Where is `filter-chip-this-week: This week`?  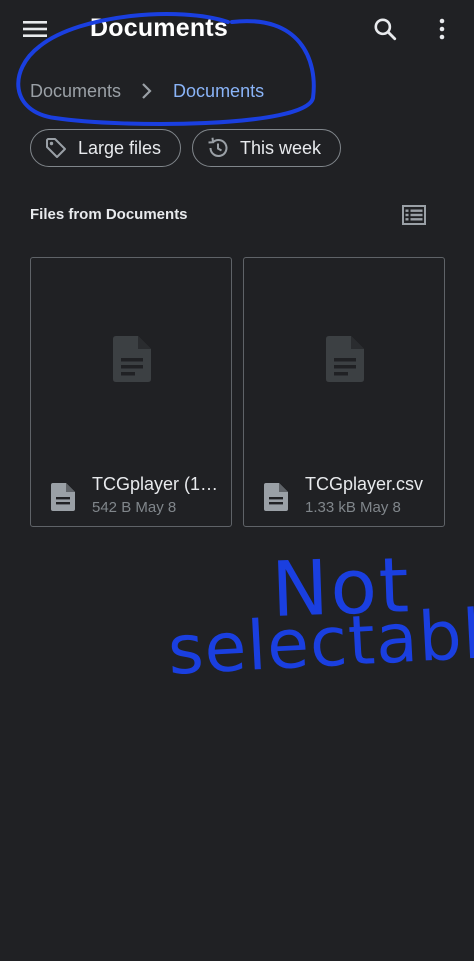
filter-chip-this-week: This week is located at coordinates (266, 148).